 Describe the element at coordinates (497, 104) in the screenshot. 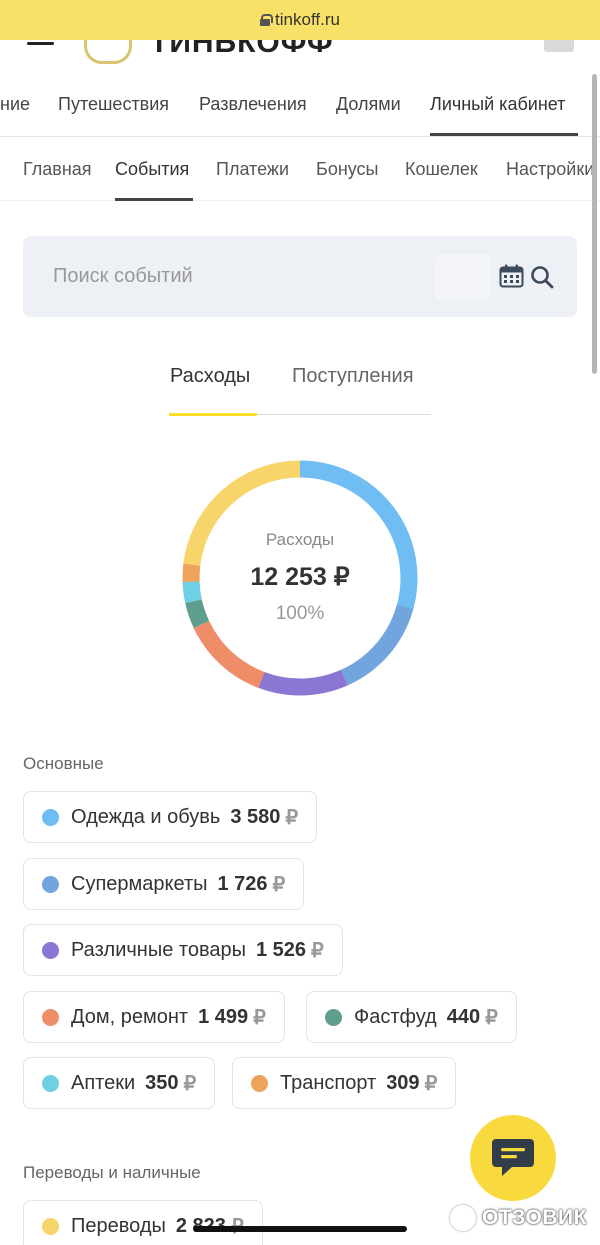

I see `top-nav-item-account: Личный кабинет` at that location.